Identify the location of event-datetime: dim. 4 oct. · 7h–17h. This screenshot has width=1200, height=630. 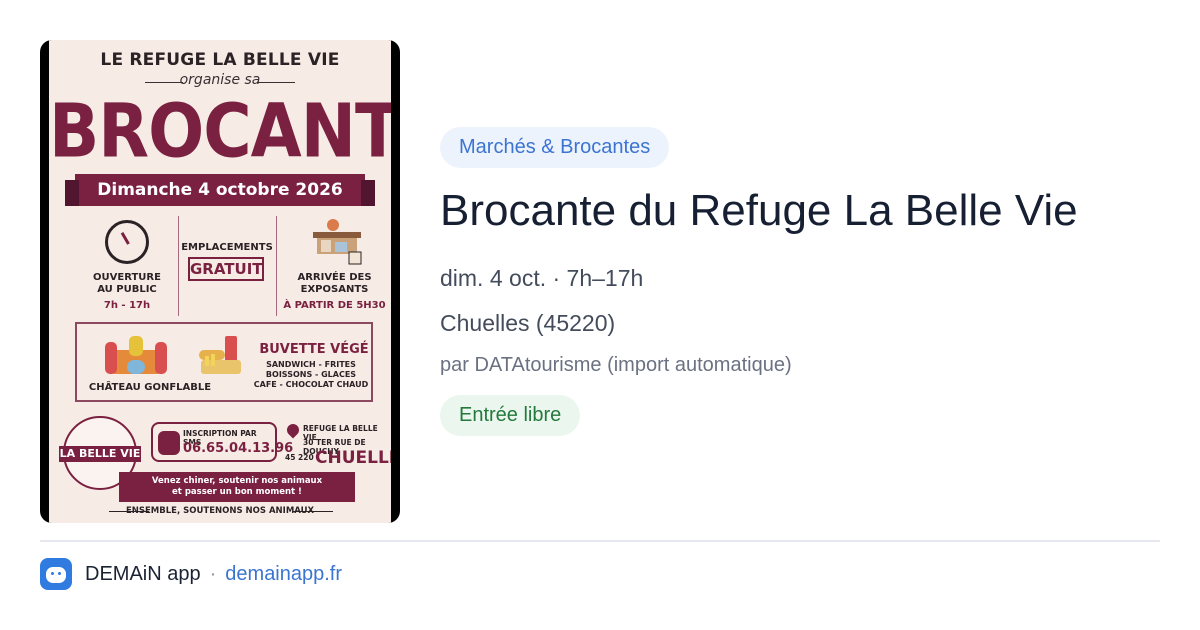
(542, 278).